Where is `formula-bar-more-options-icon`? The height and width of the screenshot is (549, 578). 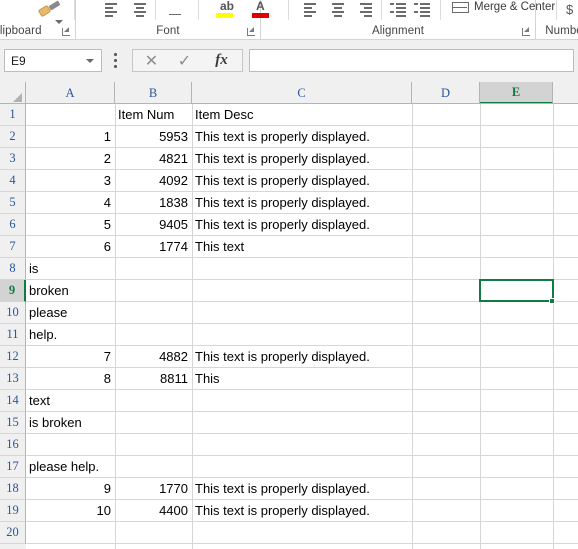
formula-bar-more-options-icon is located at coordinates (116, 60).